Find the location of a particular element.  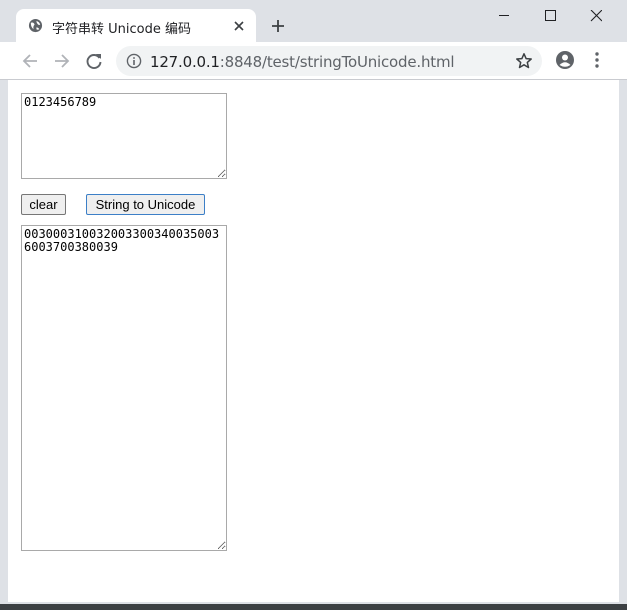

toolbar: 127.0.0.1:8848/test/stringToUnicode.html is located at coordinates (313, 61).